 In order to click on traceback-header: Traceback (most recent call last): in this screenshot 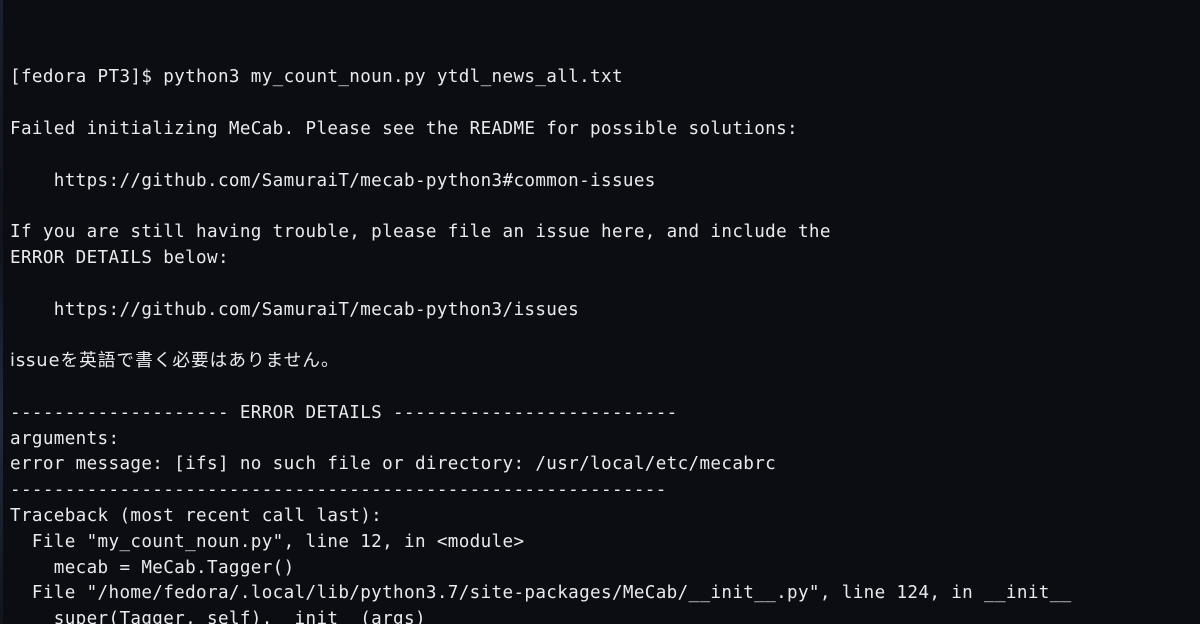, I will do `click(196, 515)`.